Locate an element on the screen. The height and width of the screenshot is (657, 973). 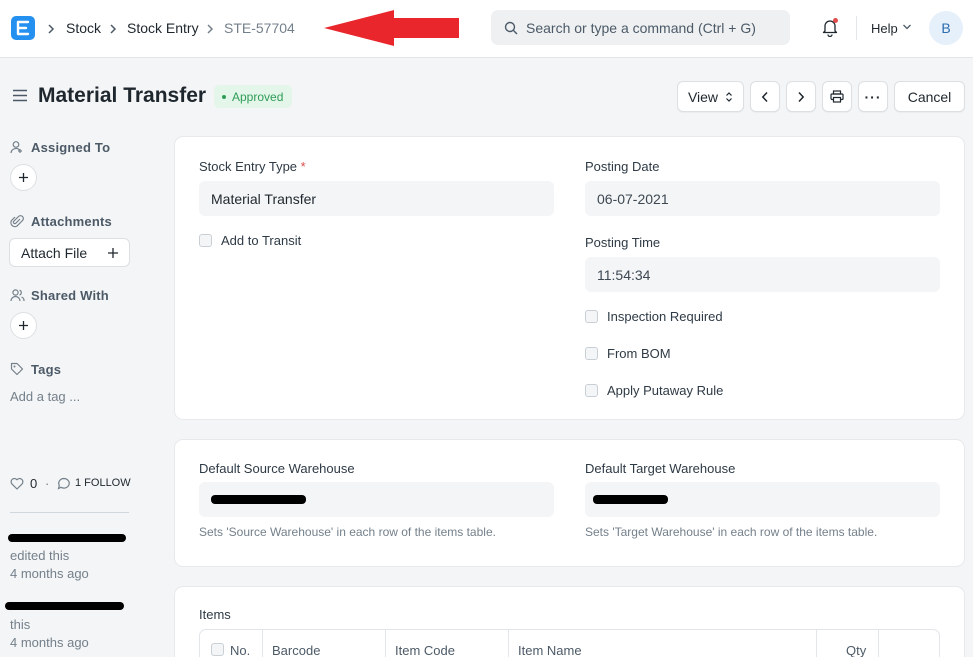
printer-icon is located at coordinates (837, 96).